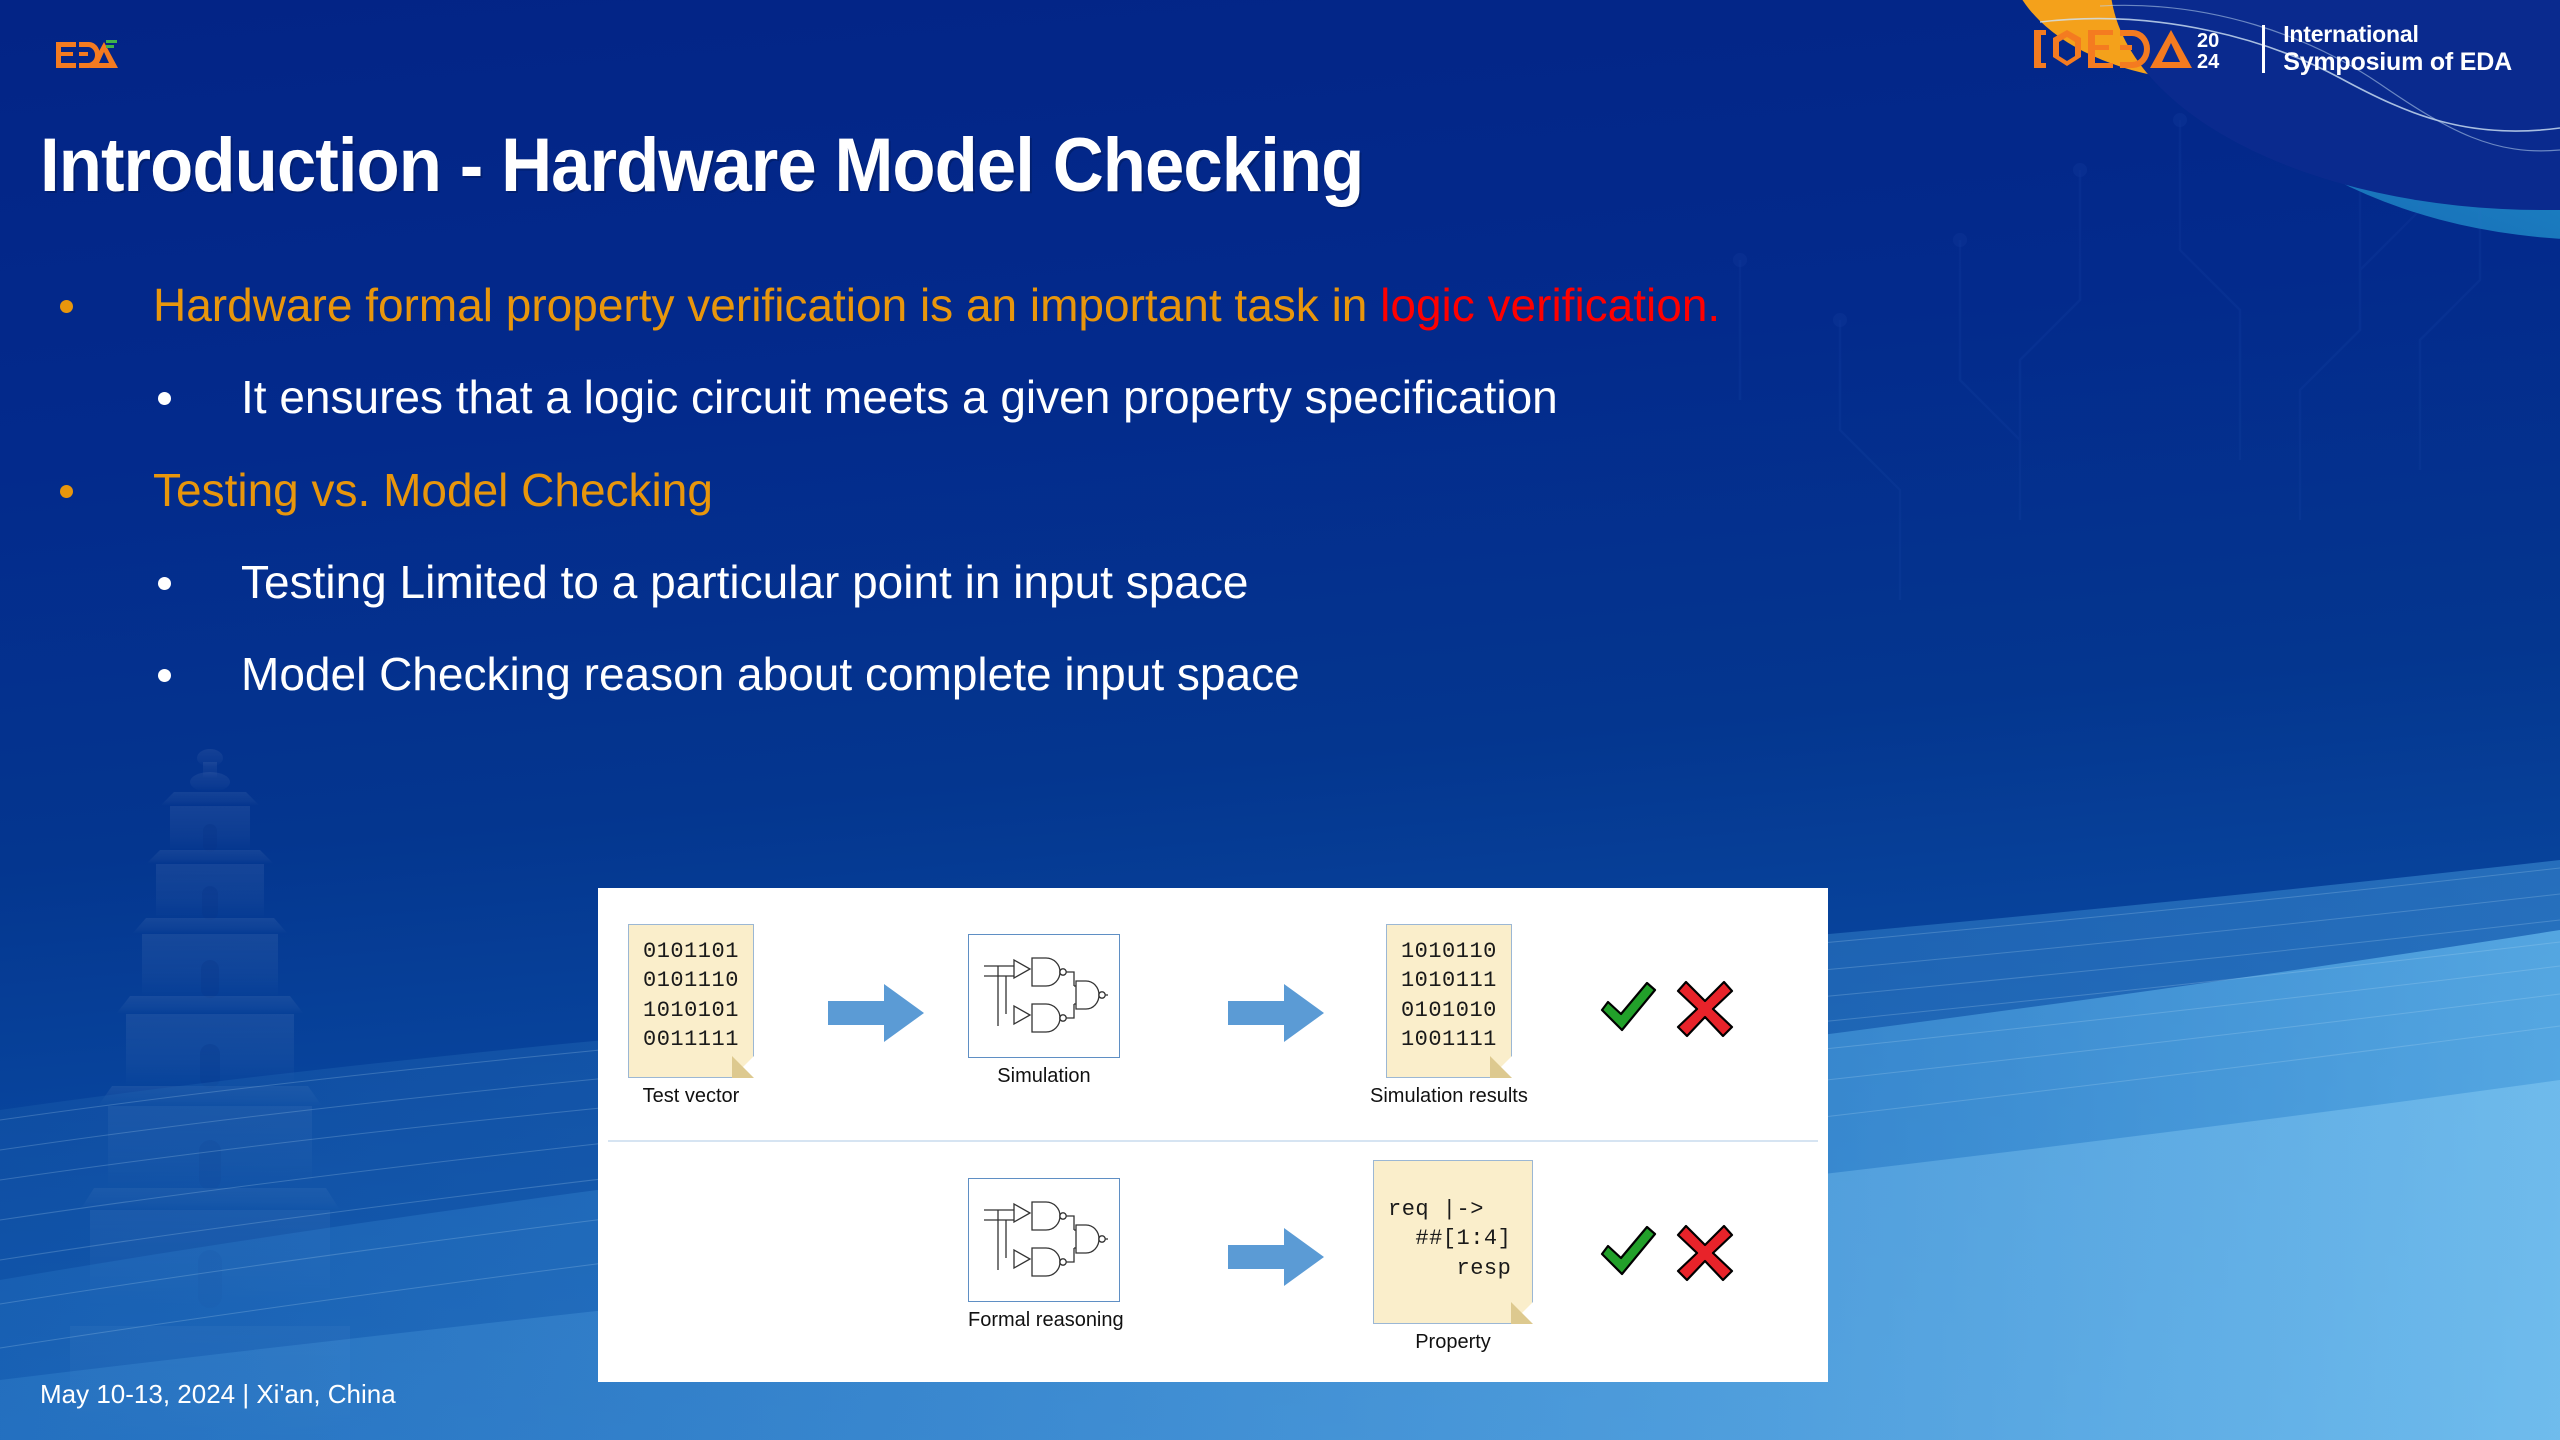 The image size is (2560, 1440). What do you see at coordinates (2264, 48) in the screenshot?
I see `iseda-divider` at bounding box center [2264, 48].